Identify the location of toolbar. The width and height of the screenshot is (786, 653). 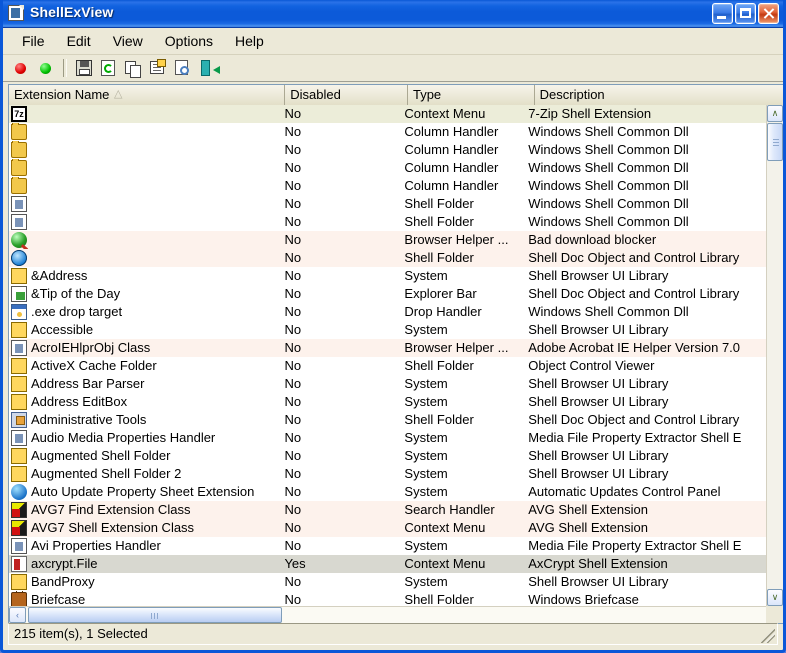
(393, 68).